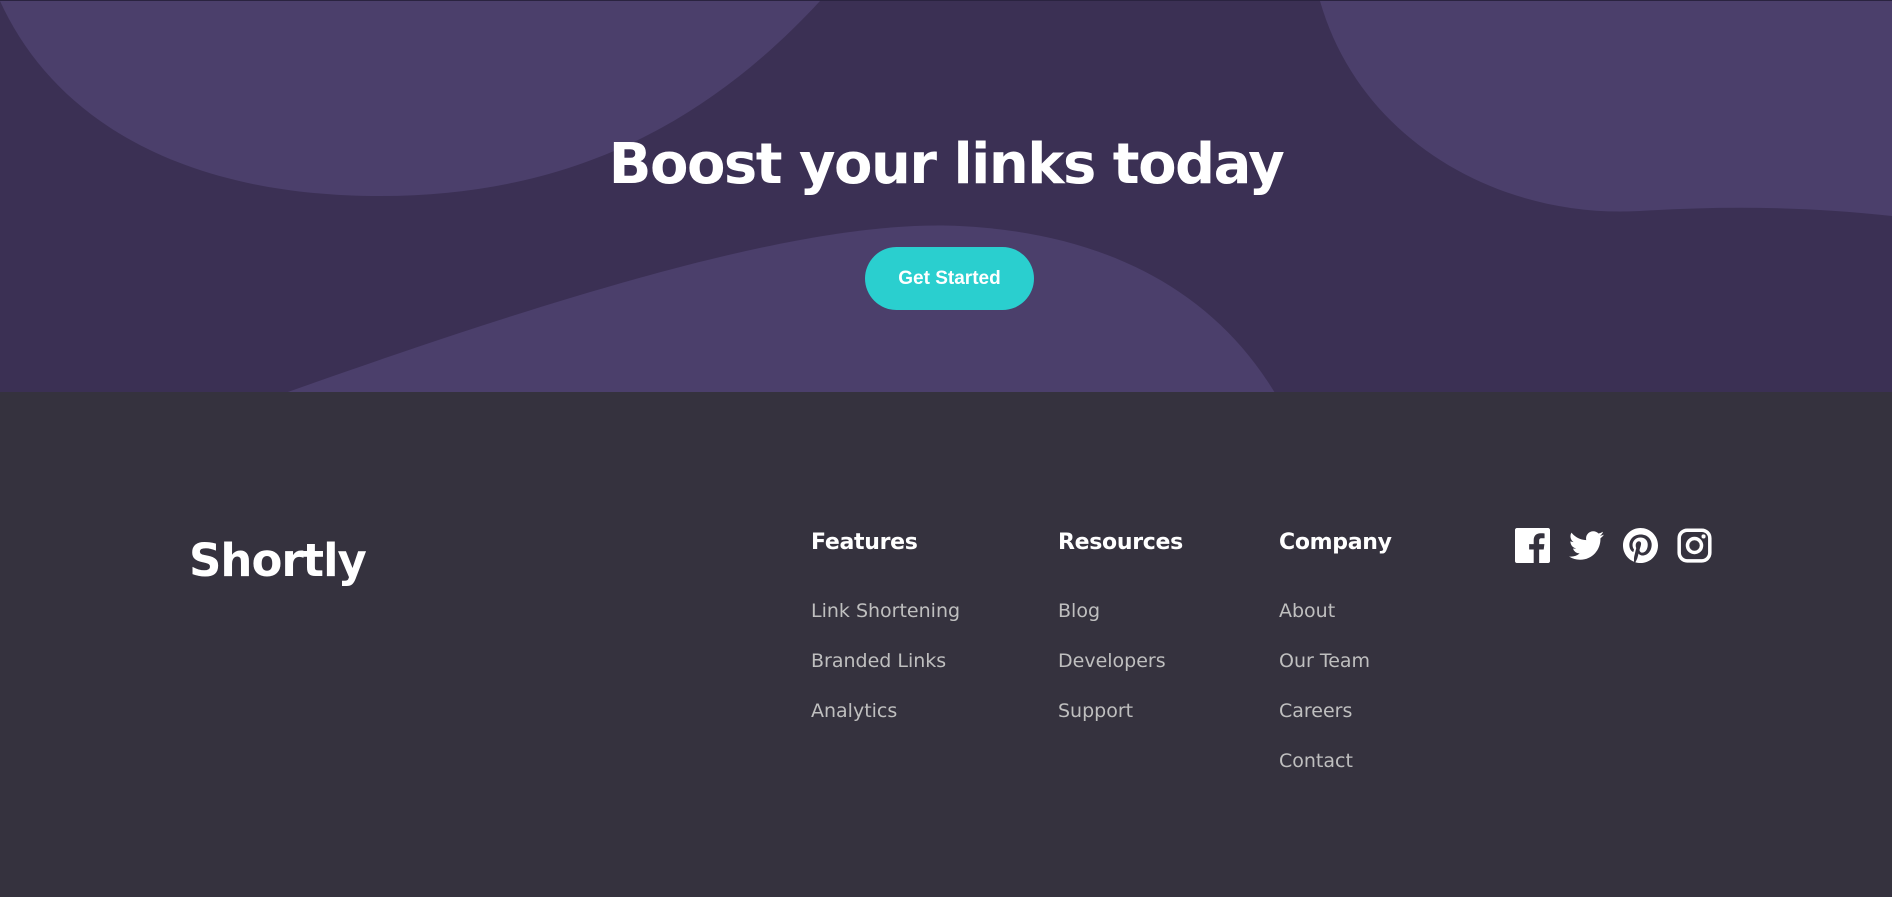 The width and height of the screenshot is (1892, 897). Describe the element at coordinates (885, 611) in the screenshot. I see `footer-link-link-shortening: Link Shortening` at that location.